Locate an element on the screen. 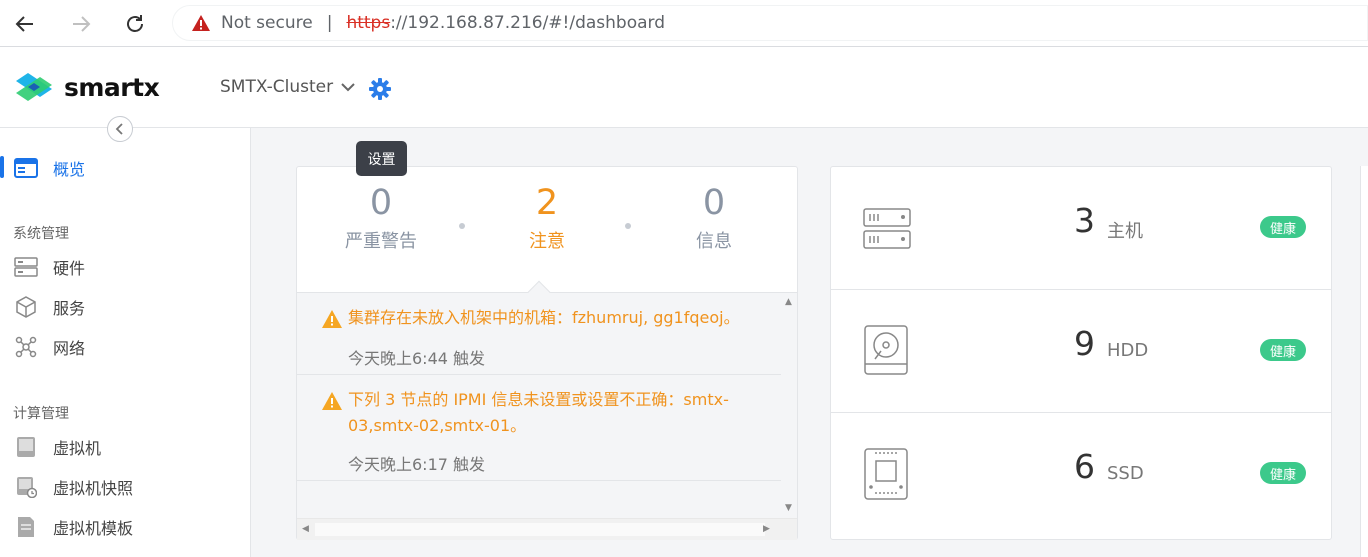 The height and width of the screenshot is (557, 1368). settings-tooltip: 设置 is located at coordinates (381, 158).